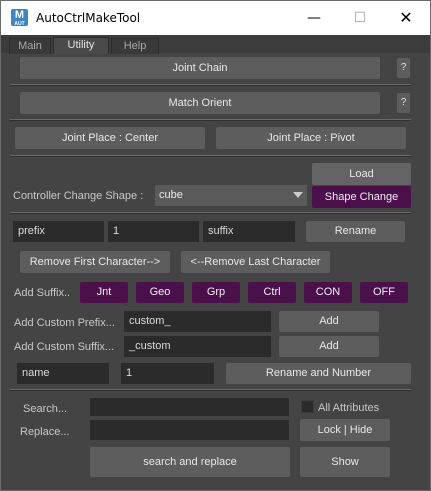 Image resolution: width=431 pixels, height=491 pixels. What do you see at coordinates (361, 174) in the screenshot?
I see `load-button: Load` at bounding box center [361, 174].